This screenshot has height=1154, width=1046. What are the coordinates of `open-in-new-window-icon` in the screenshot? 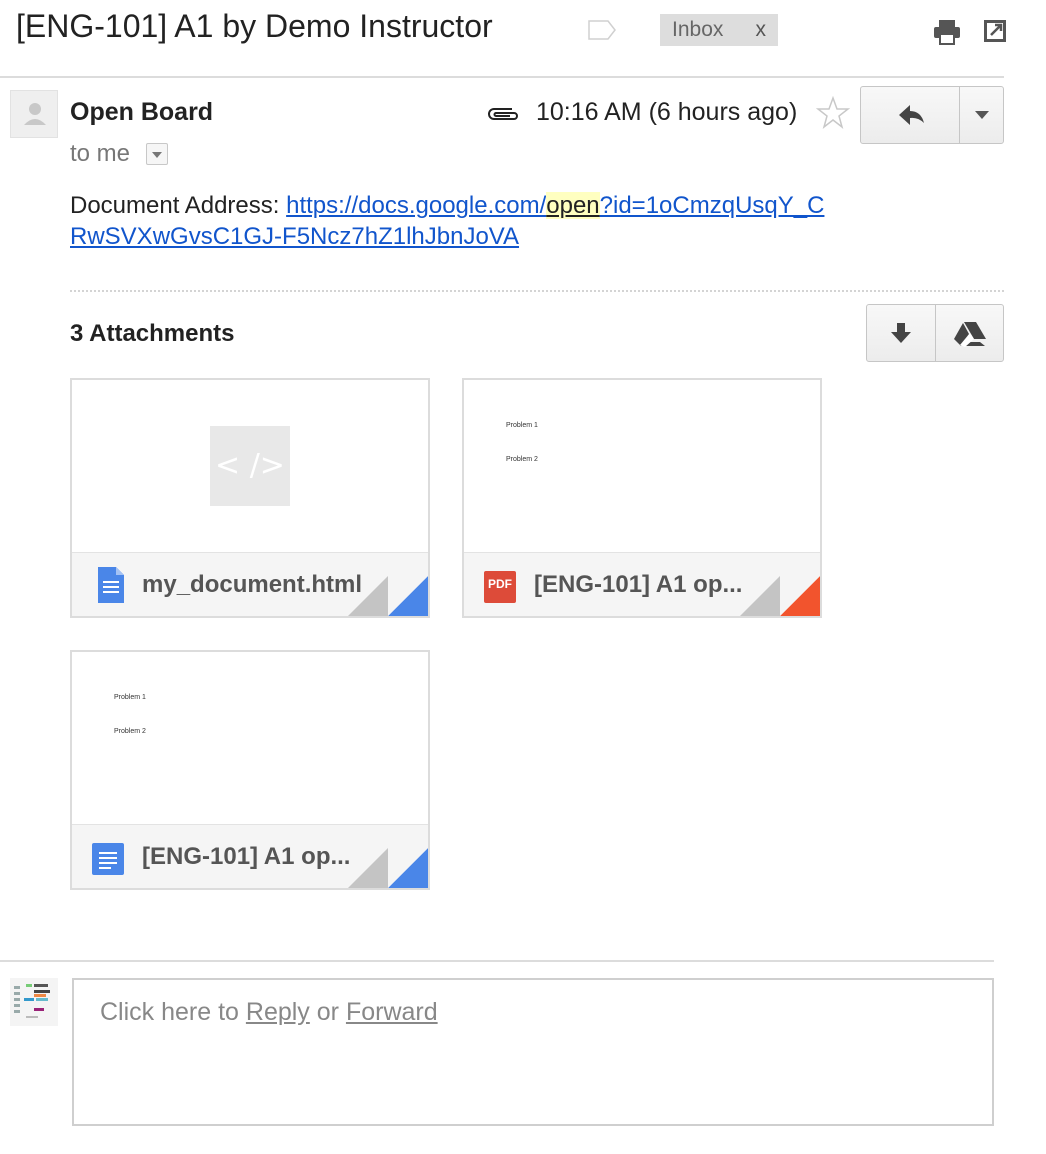 It's located at (995, 31).